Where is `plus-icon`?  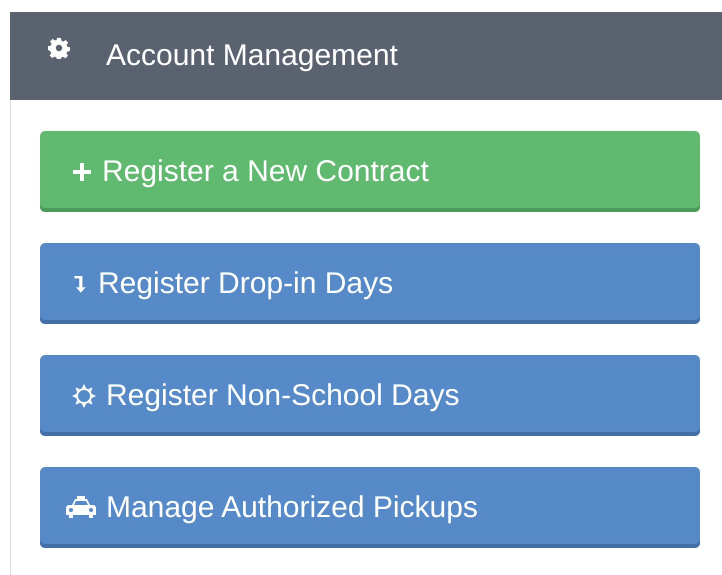 plus-icon is located at coordinates (82, 172).